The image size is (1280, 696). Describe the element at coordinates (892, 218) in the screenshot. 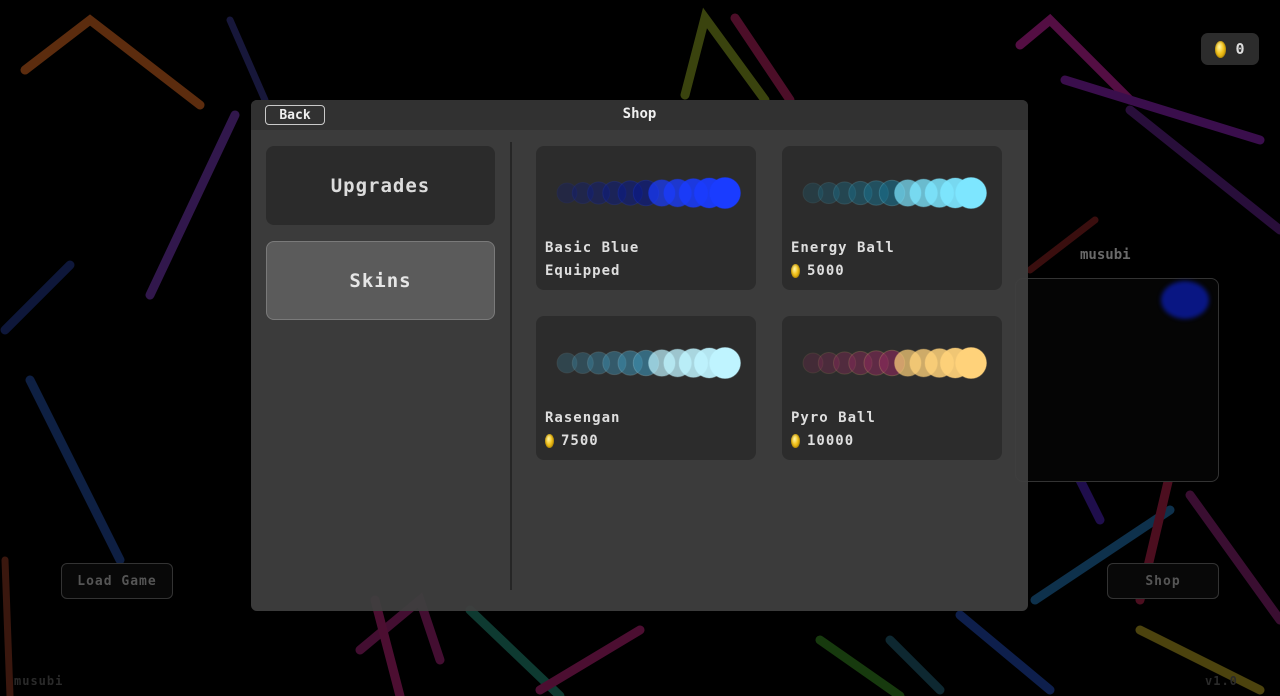

I see `skin-card-energy-ball: Energy Ball 5000` at that location.